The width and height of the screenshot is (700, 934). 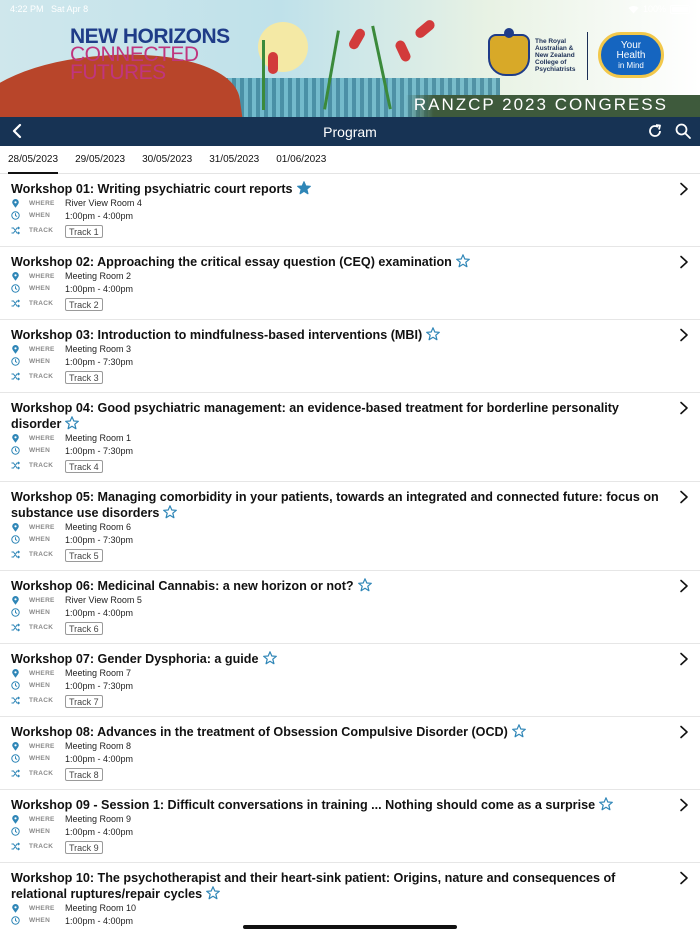 What do you see at coordinates (680, 9) in the screenshot?
I see `battery-icon` at bounding box center [680, 9].